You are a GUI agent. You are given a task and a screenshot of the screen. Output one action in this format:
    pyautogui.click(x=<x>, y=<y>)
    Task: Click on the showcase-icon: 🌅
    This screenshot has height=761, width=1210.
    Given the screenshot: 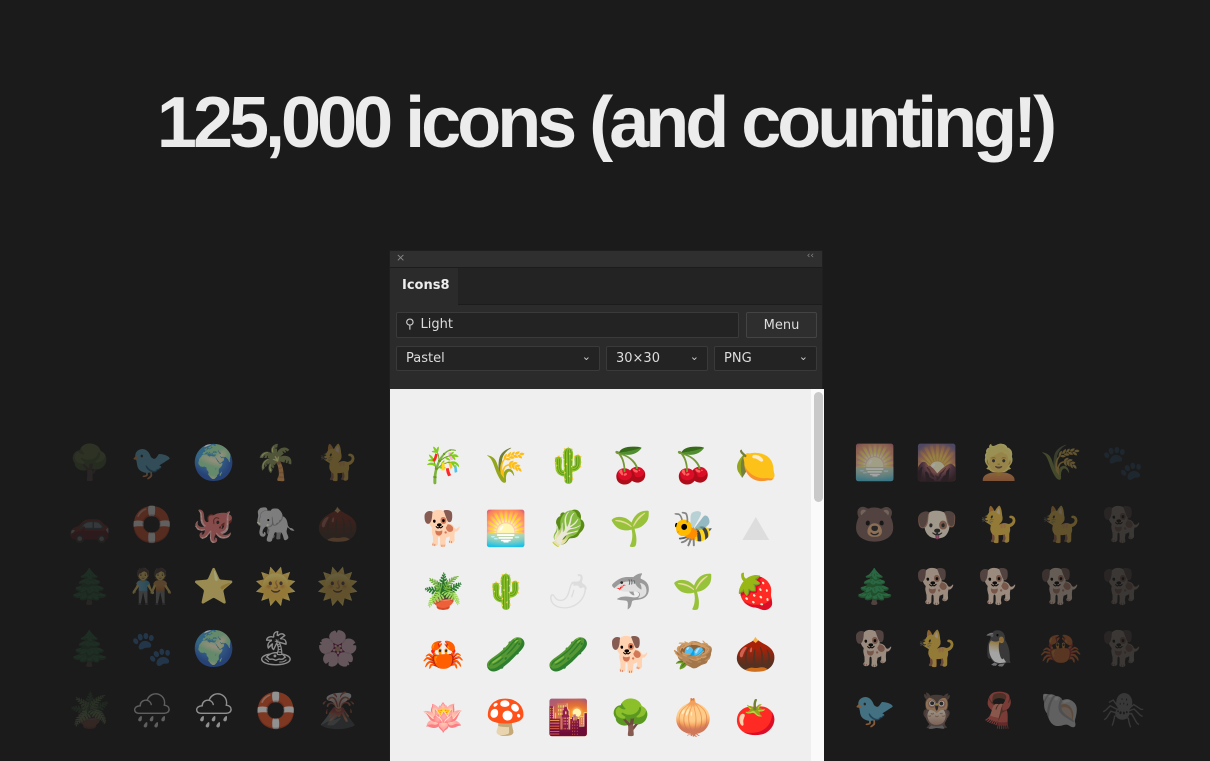 What is the action you would take?
    pyautogui.click(x=875, y=463)
    